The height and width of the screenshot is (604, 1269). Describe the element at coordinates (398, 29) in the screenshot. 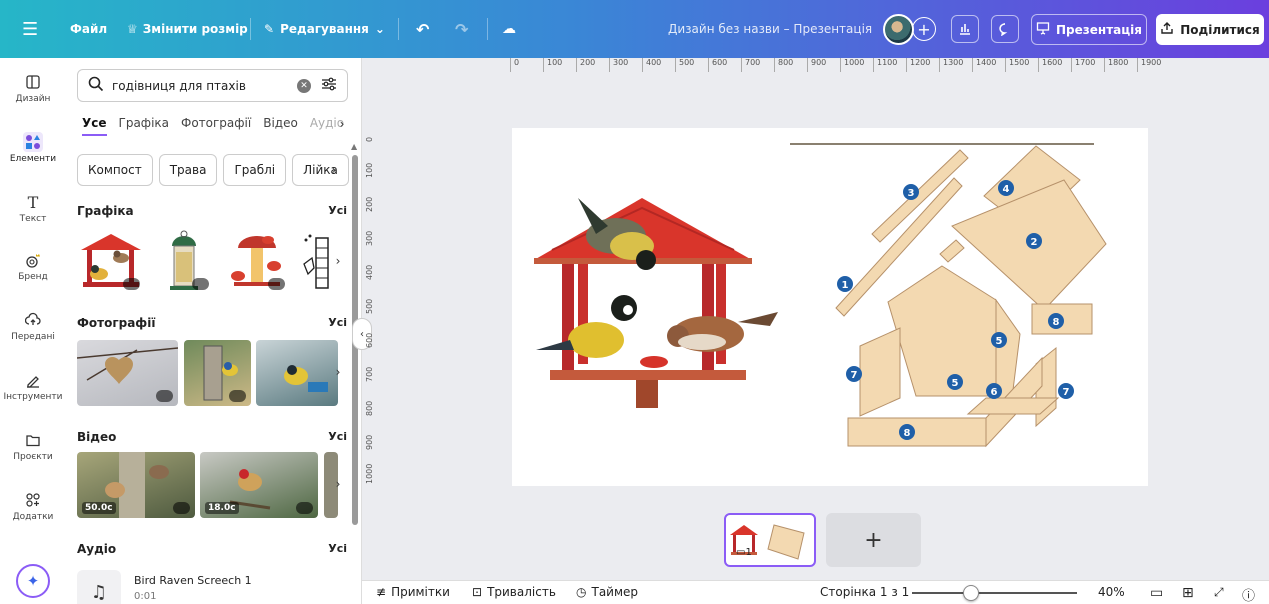

I see `divider` at that location.